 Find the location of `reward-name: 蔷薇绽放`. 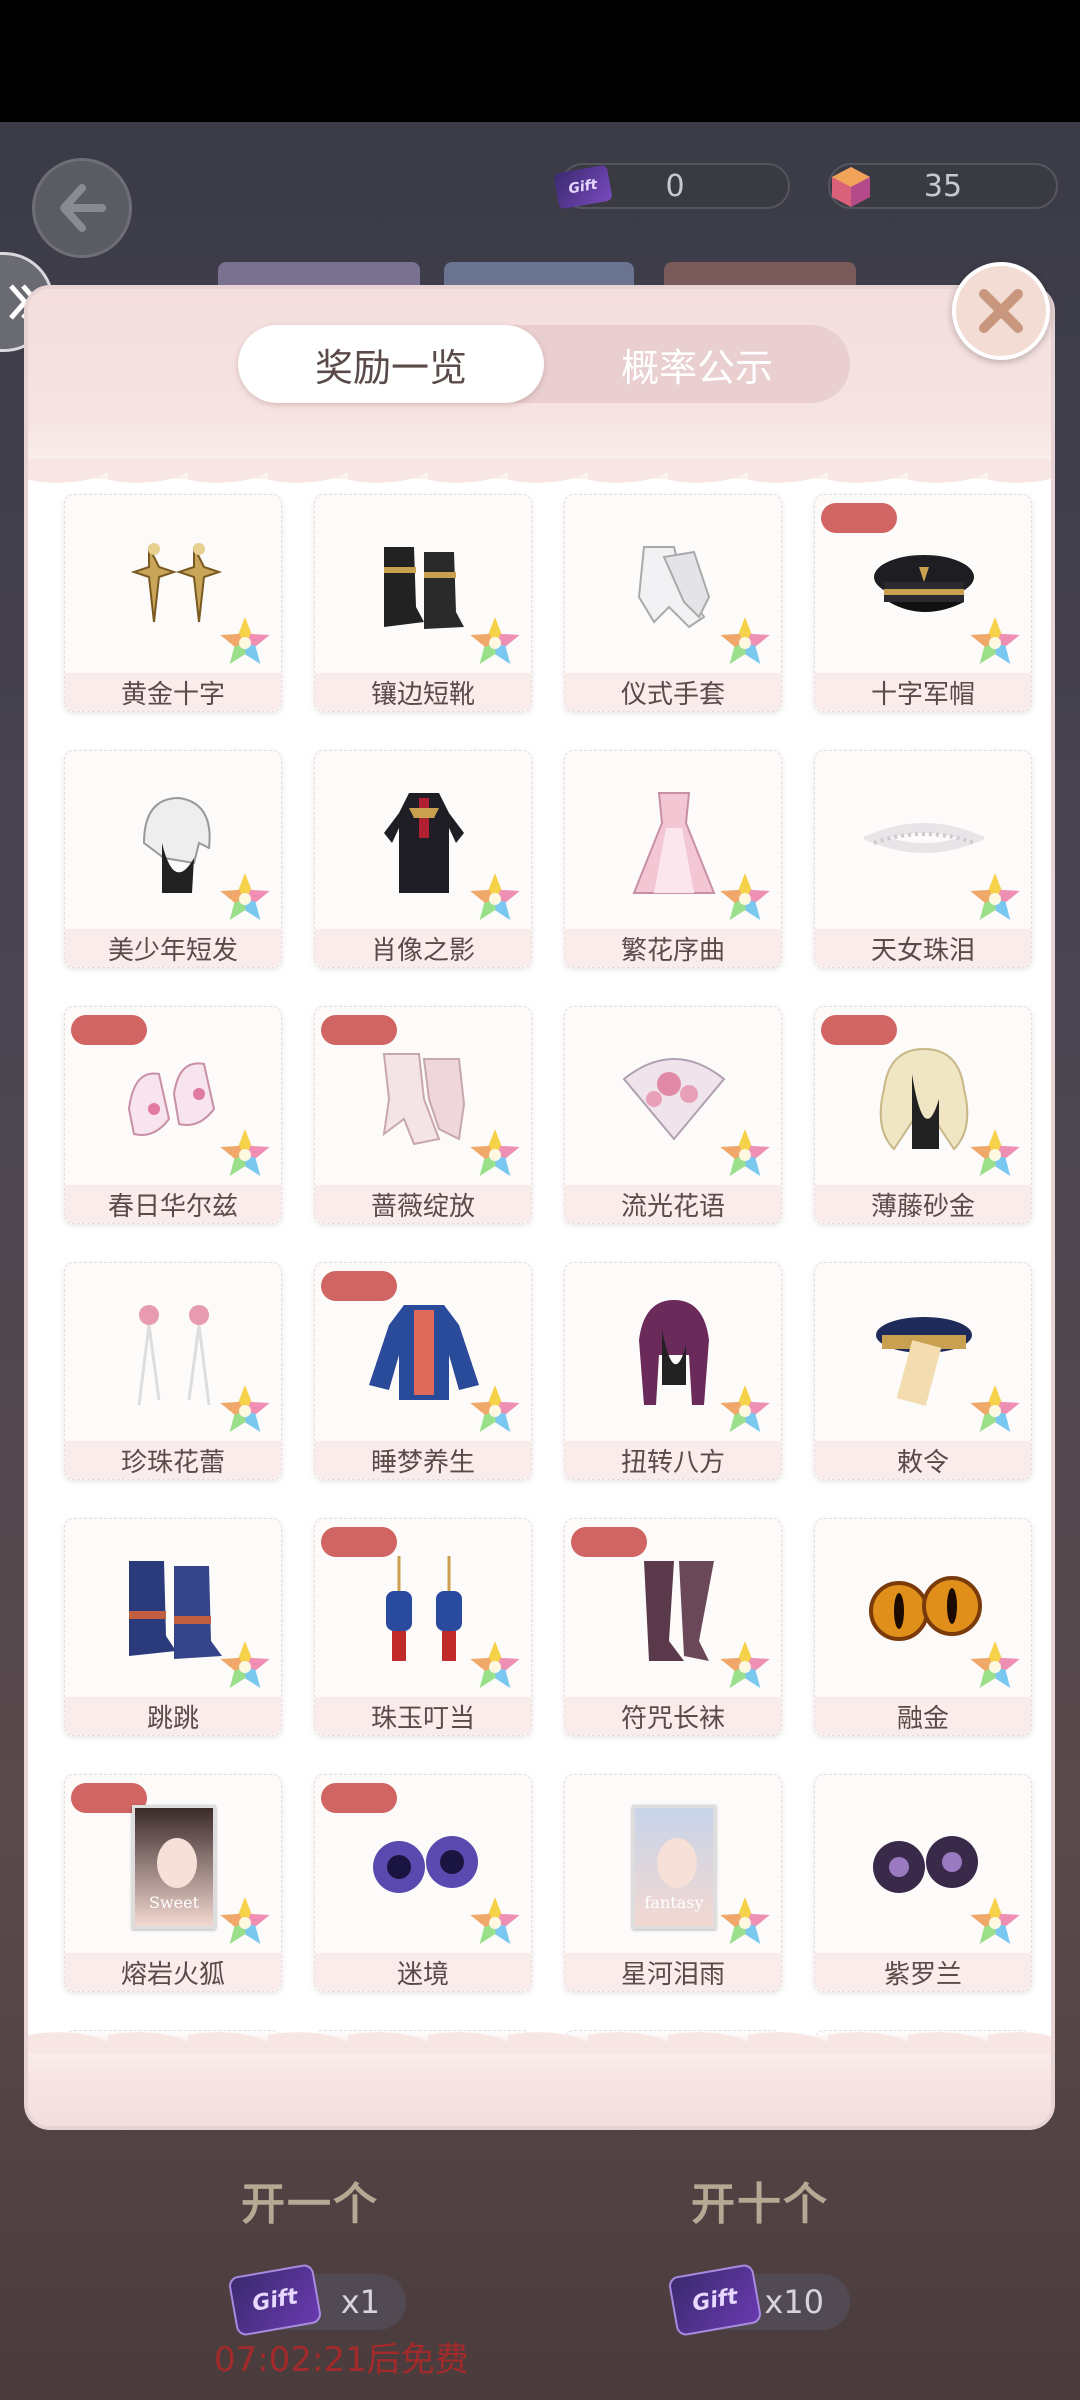

reward-name: 蔷薇绽放 is located at coordinates (423, 1204).